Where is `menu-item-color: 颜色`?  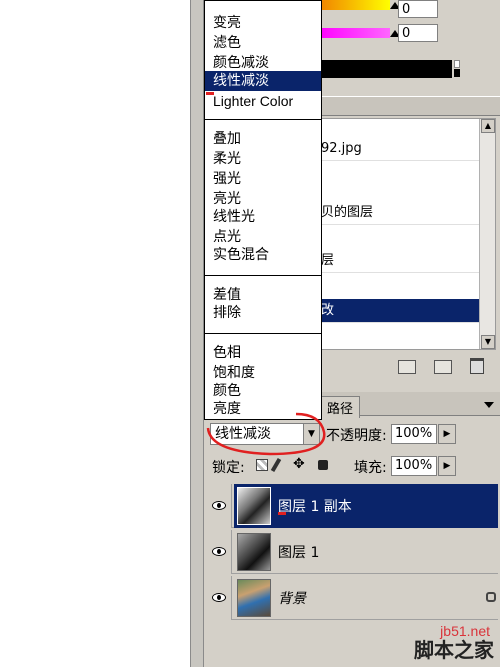 menu-item-color: 颜色 is located at coordinates (263, 391).